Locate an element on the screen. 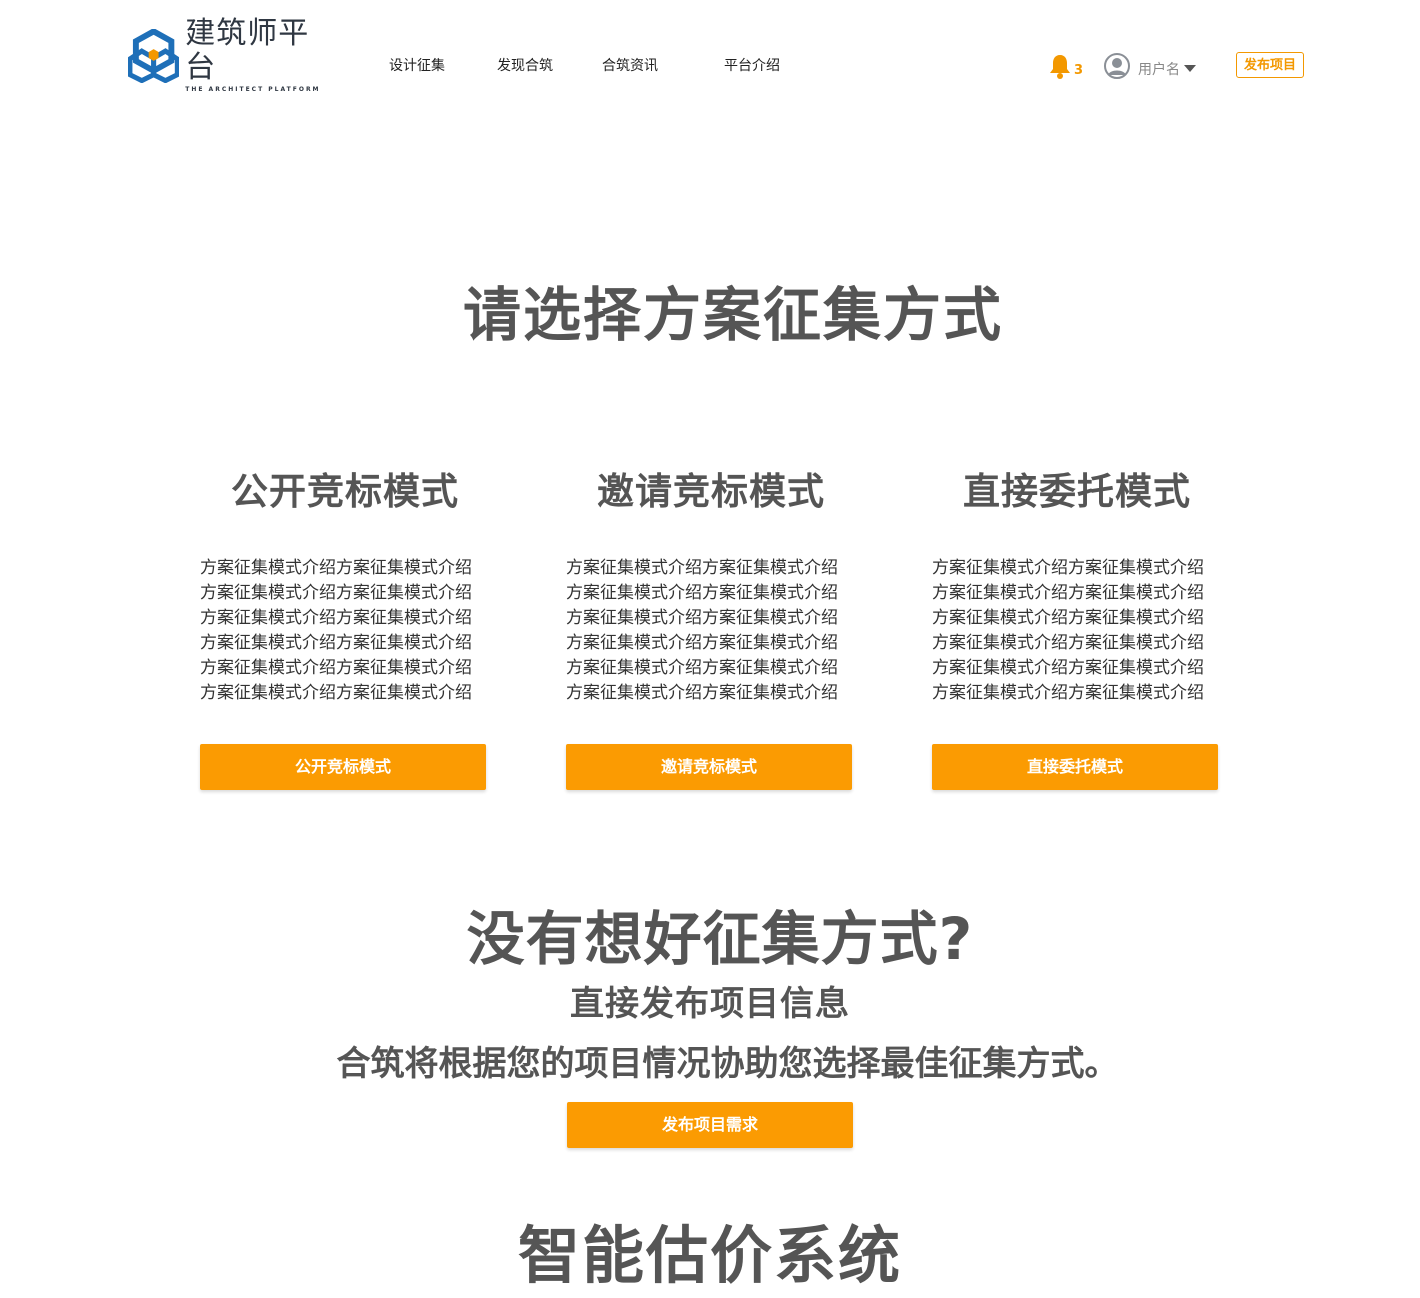 The width and height of the screenshot is (1420, 1298). nav-item-news: 合筑资讯 is located at coordinates (630, 66).